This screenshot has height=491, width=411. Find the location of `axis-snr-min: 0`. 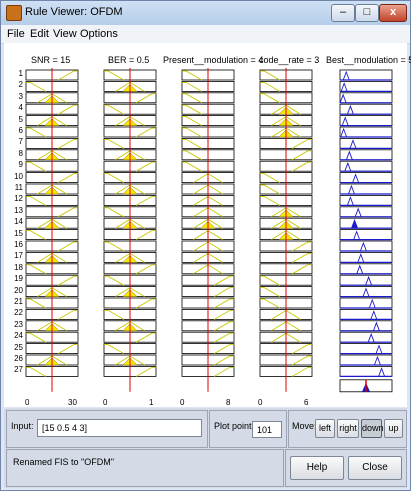

axis-snr-min: 0 is located at coordinates (27, 402).